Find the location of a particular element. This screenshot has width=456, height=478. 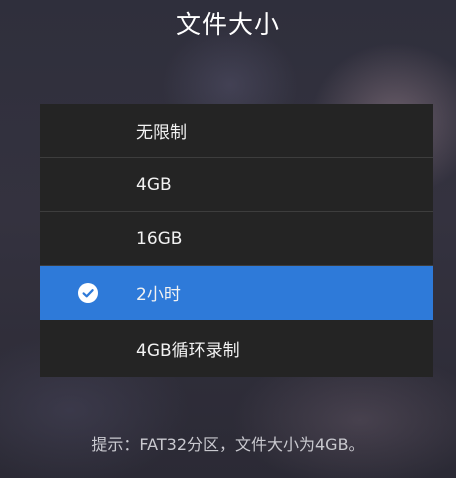

check-circle-icon is located at coordinates (88, 292).